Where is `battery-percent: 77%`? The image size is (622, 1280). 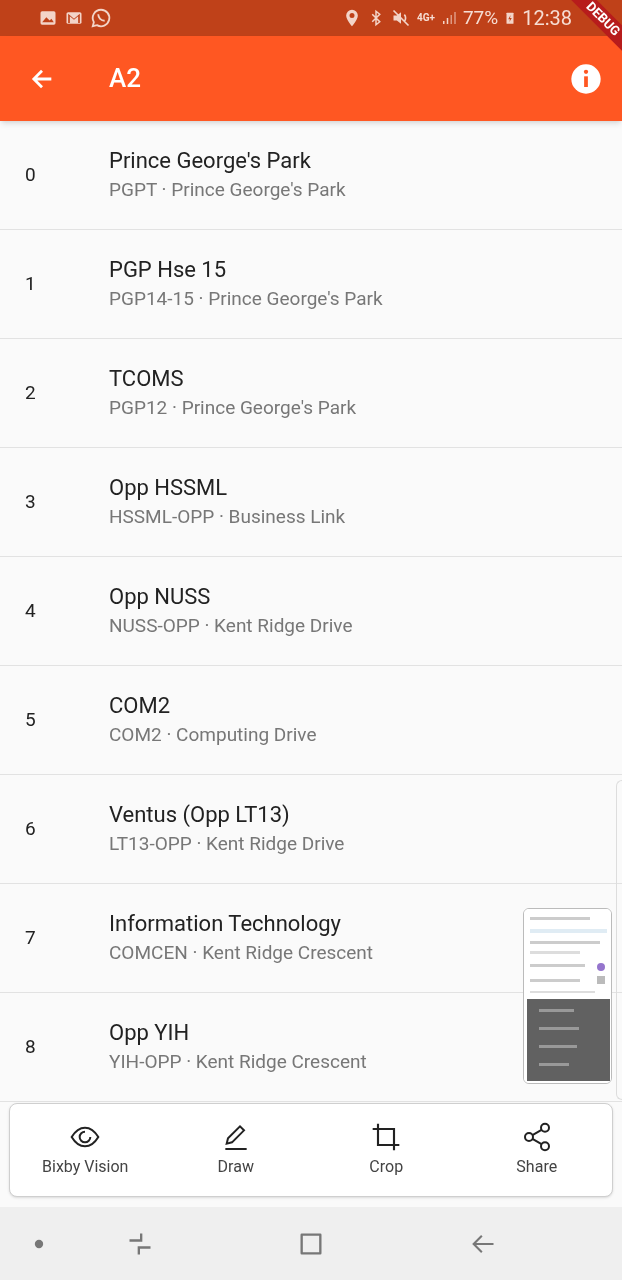 battery-percent: 77% is located at coordinates (480, 17).